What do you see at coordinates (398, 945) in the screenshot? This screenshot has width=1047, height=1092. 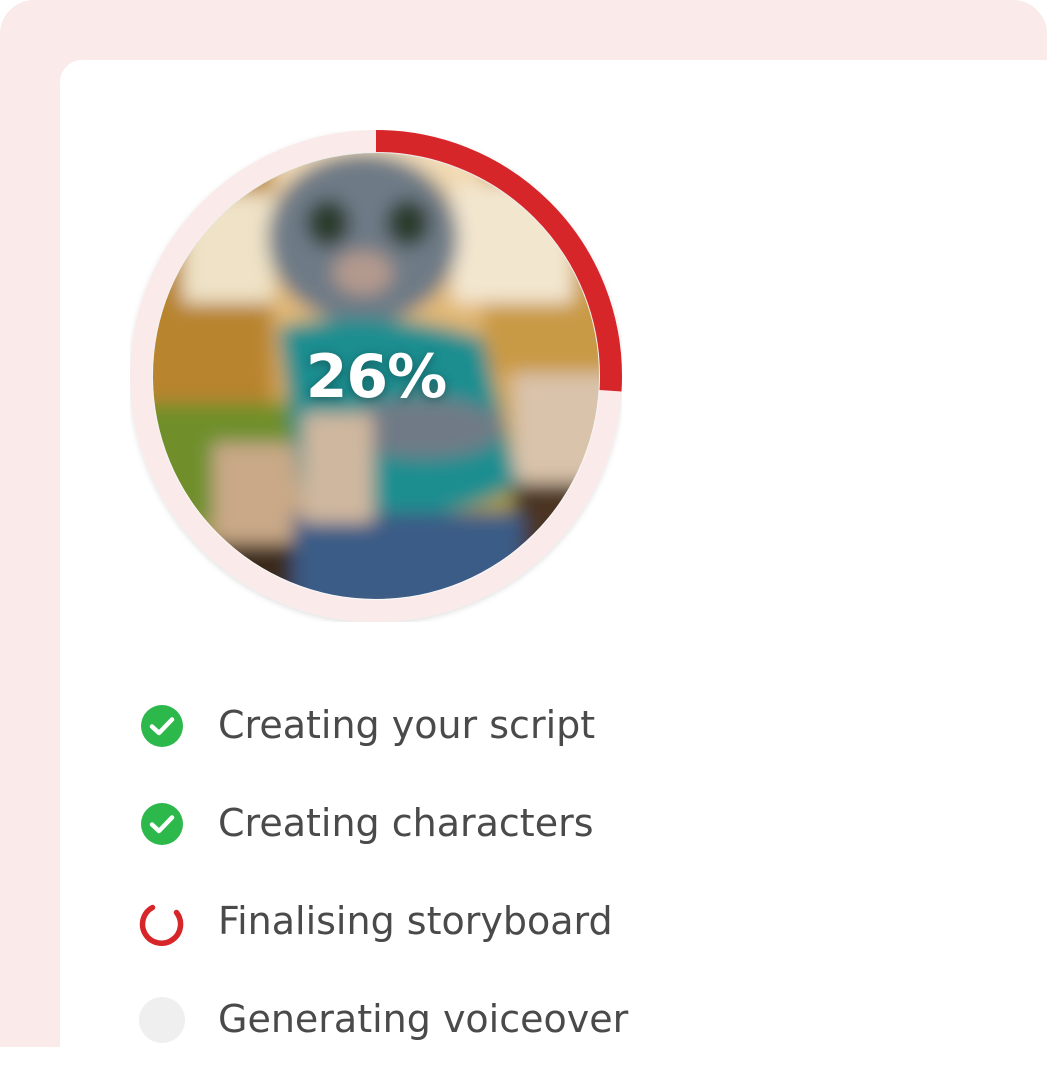 I see `step-finalising-storyboard: Finalising storyboard` at bounding box center [398, 945].